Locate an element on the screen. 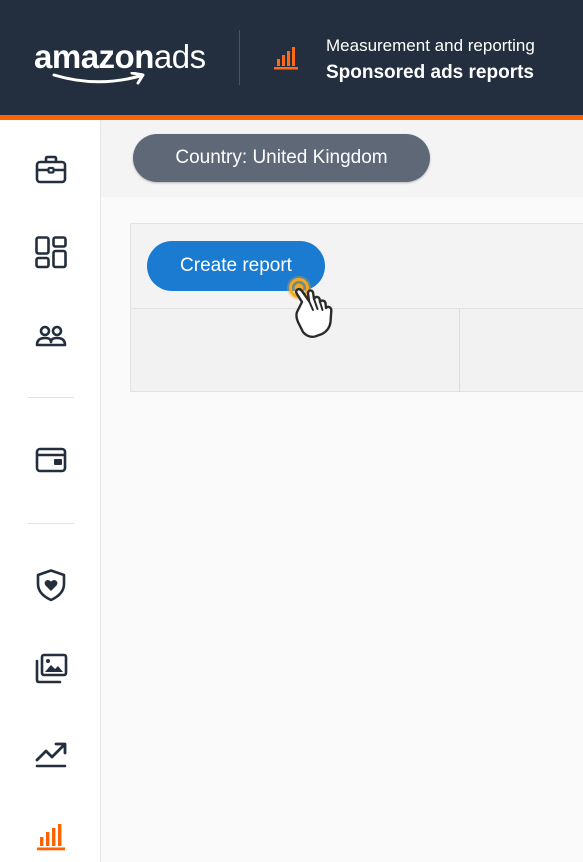  country-filter-chip: Country: United Kingdom is located at coordinates (281, 158).